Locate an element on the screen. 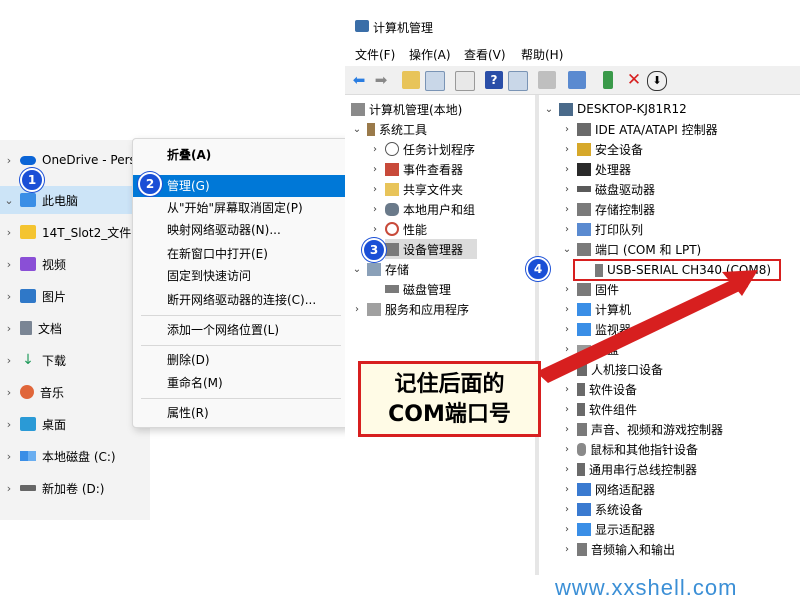  callout-line-1: 记住后面的 is located at coordinates (449, 384).